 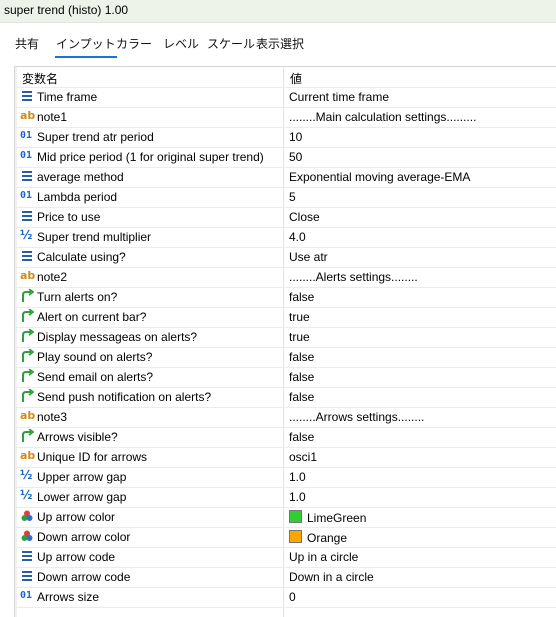 I want to click on param-name: note2, so click(x=52, y=277).